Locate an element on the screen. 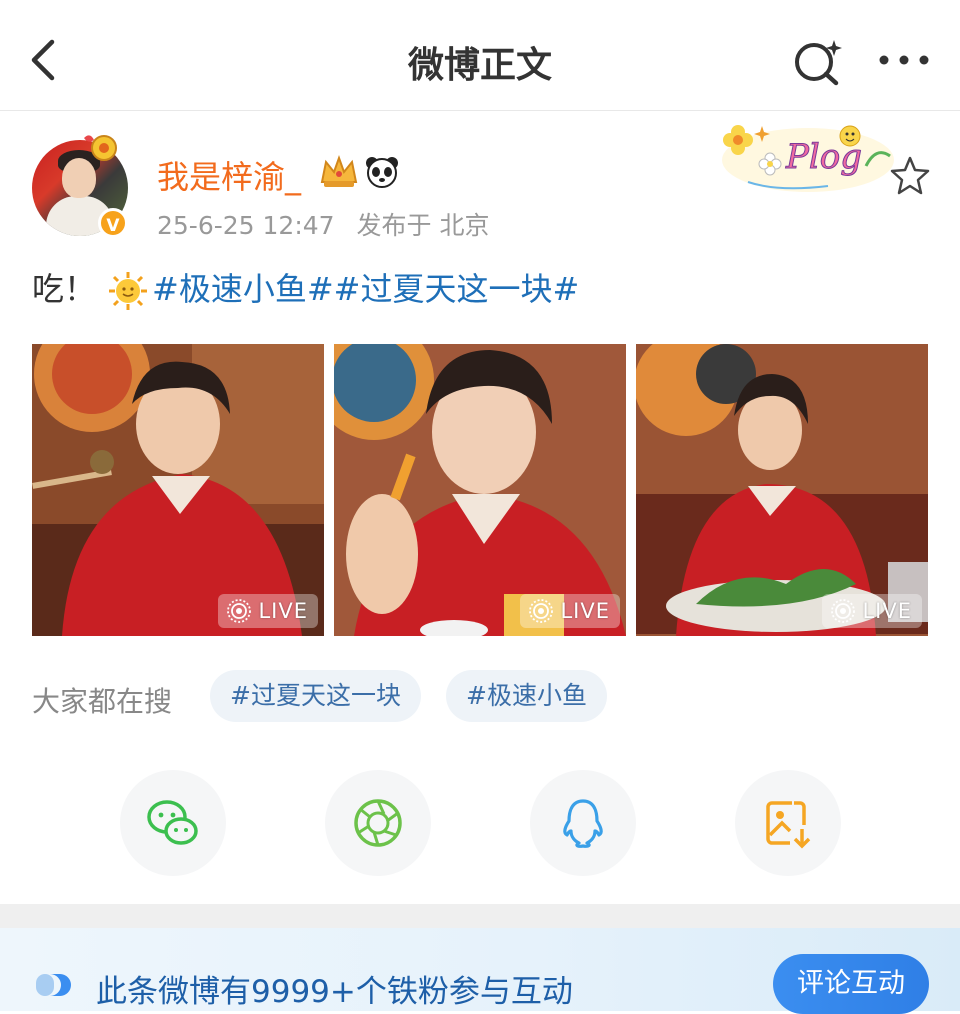 The width and height of the screenshot is (960, 1014). fans-arrow-icon is located at coordinates (53, 985).